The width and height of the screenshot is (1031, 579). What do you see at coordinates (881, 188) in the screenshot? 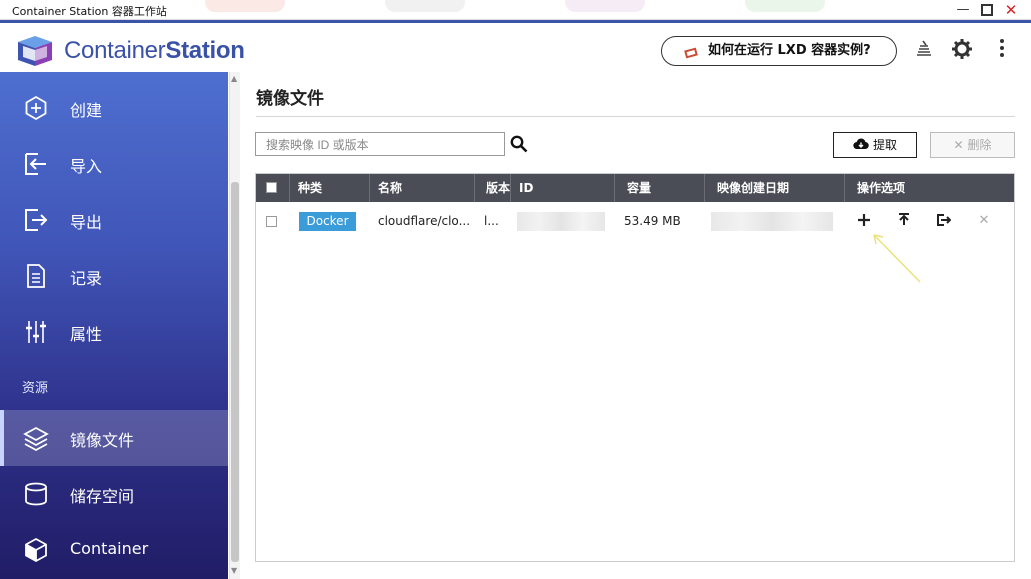
I see `column-header-actions: 操作选项` at bounding box center [881, 188].